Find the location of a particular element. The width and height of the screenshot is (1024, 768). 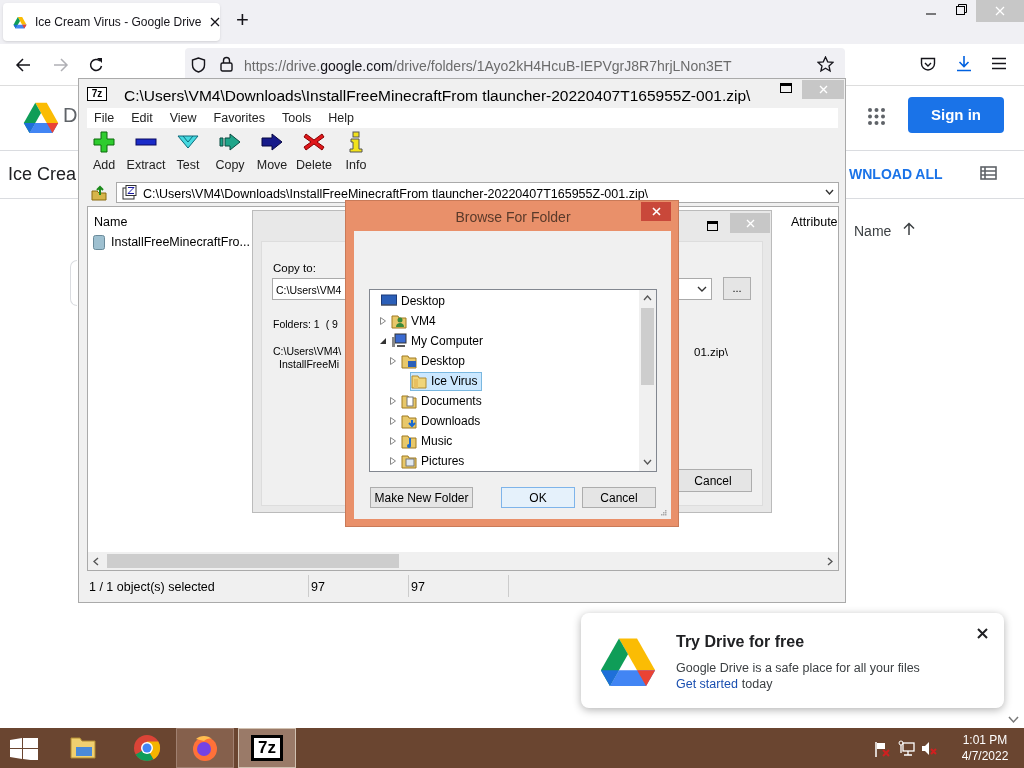

reload-icon is located at coordinates (96, 65).